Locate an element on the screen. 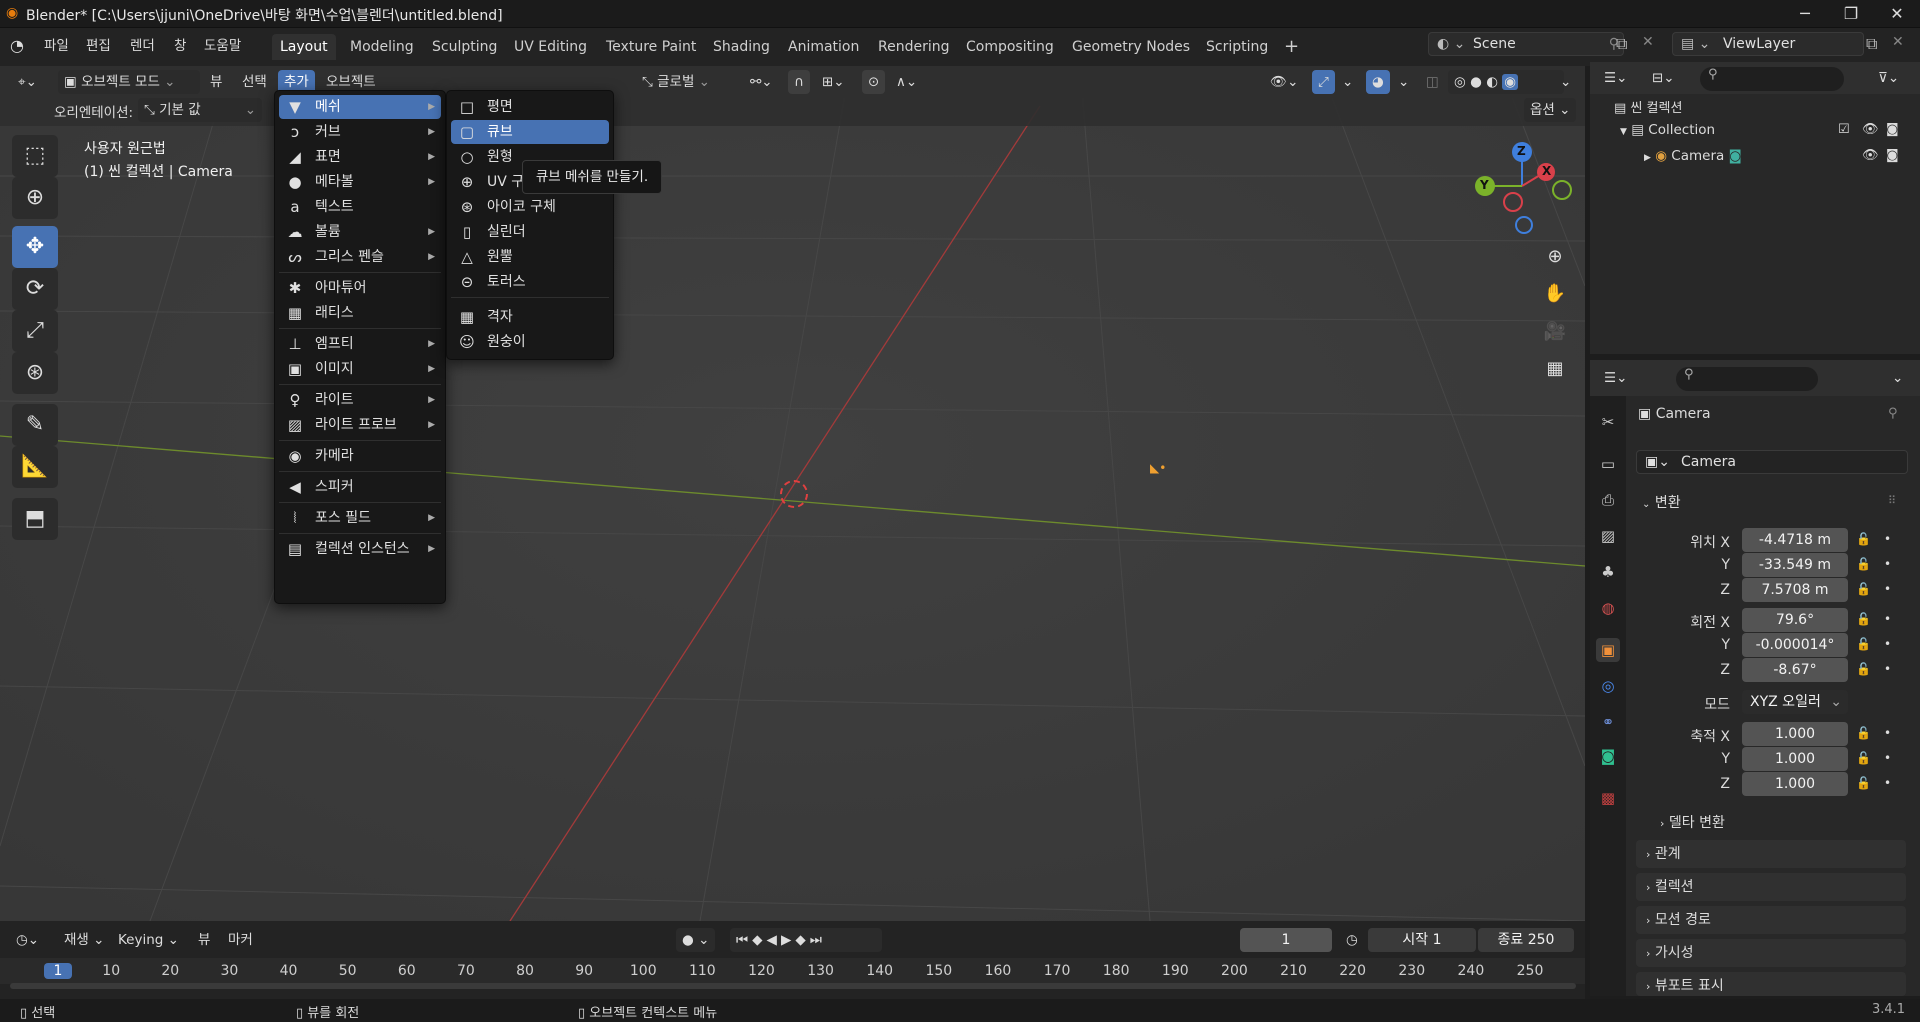 This screenshot has height=1022, width=1920. add-menu-item: ᔕ 그리스 펜슬 ▶ is located at coordinates (360, 257).